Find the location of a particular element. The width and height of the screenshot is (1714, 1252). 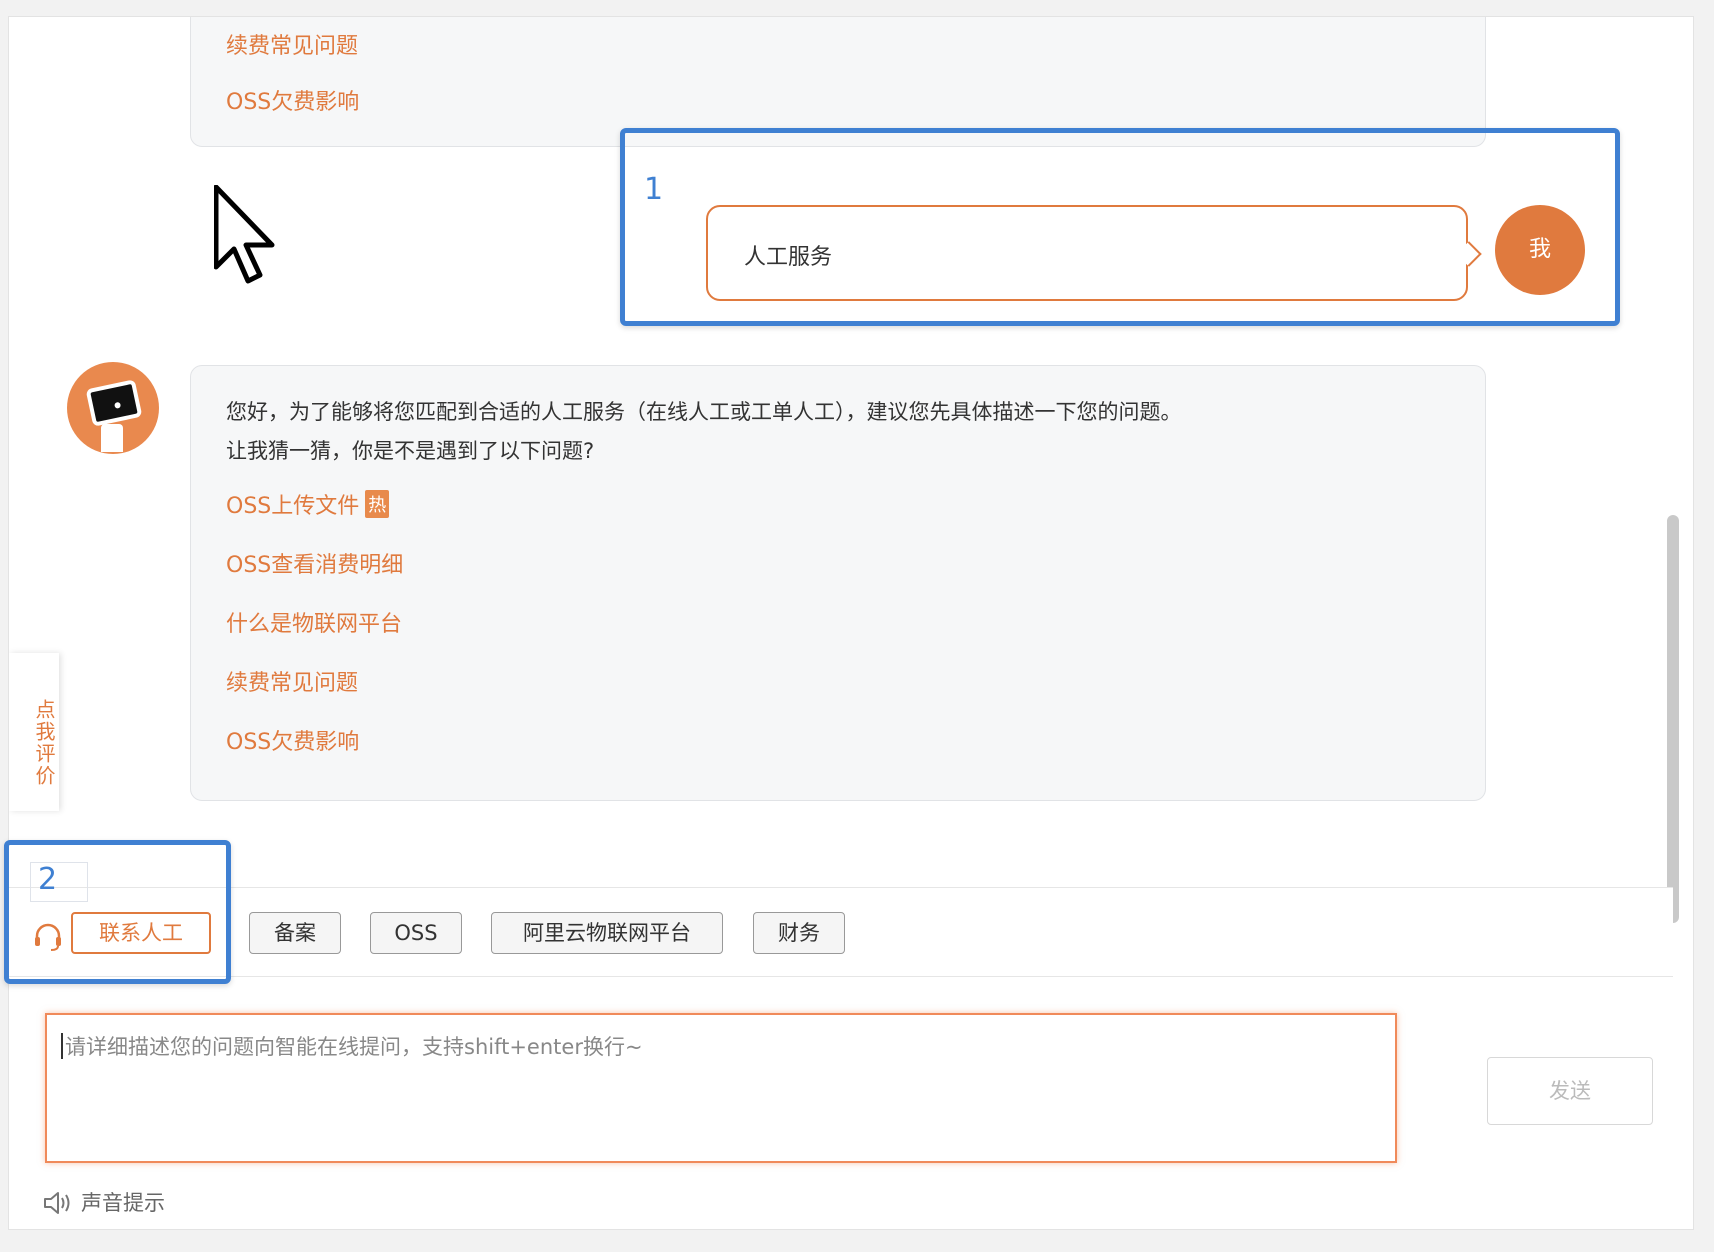

sound-toggle-label: 声音提示 is located at coordinates (123, 1203).